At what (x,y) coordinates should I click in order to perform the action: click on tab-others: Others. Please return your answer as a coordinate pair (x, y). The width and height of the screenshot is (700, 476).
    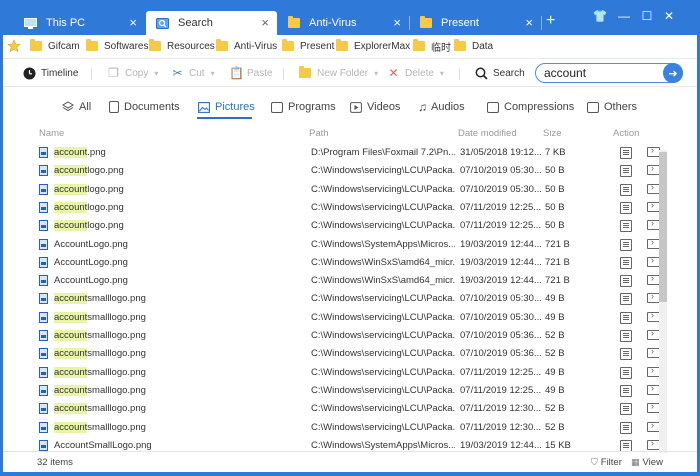
    Looking at the image, I should click on (612, 107).